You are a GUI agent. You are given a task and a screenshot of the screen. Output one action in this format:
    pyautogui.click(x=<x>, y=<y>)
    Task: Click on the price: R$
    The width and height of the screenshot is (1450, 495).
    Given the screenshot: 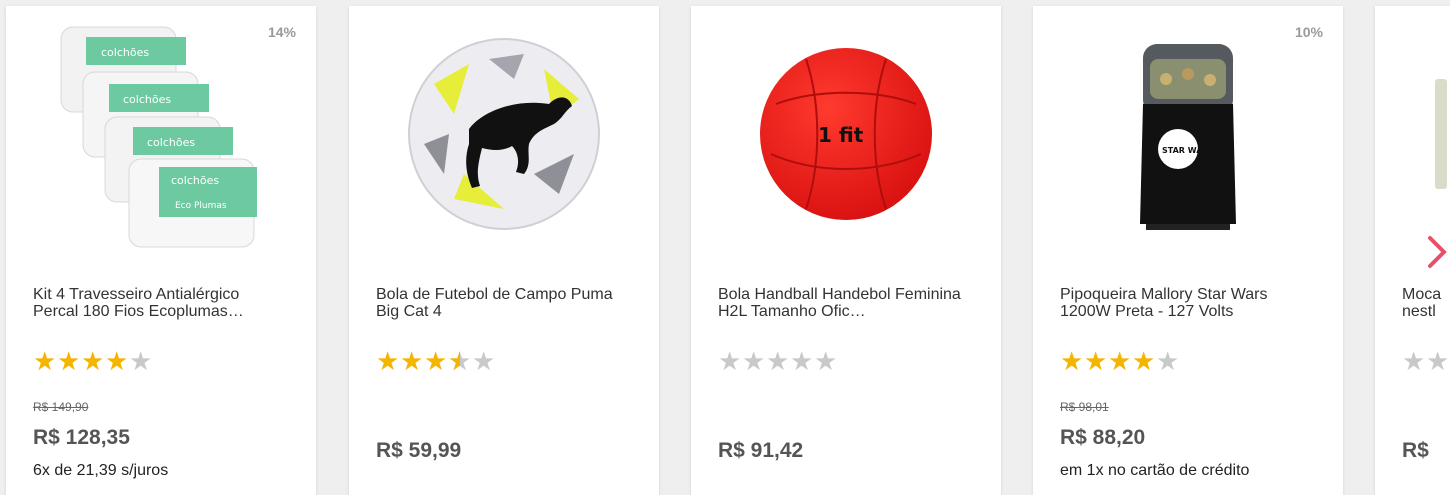 What is the action you would take?
    pyautogui.click(x=1415, y=450)
    